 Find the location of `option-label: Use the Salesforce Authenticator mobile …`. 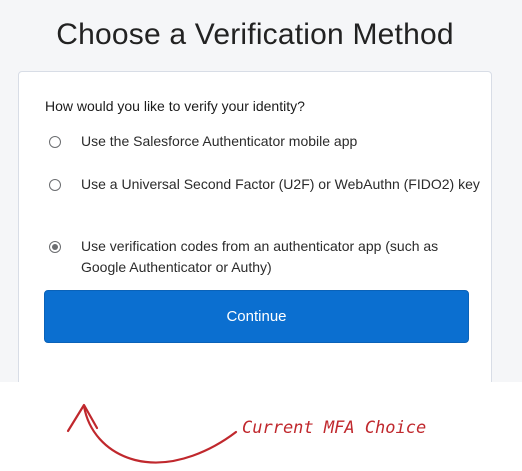

option-label: Use the Salesforce Authenticator mobile … is located at coordinates (219, 141).